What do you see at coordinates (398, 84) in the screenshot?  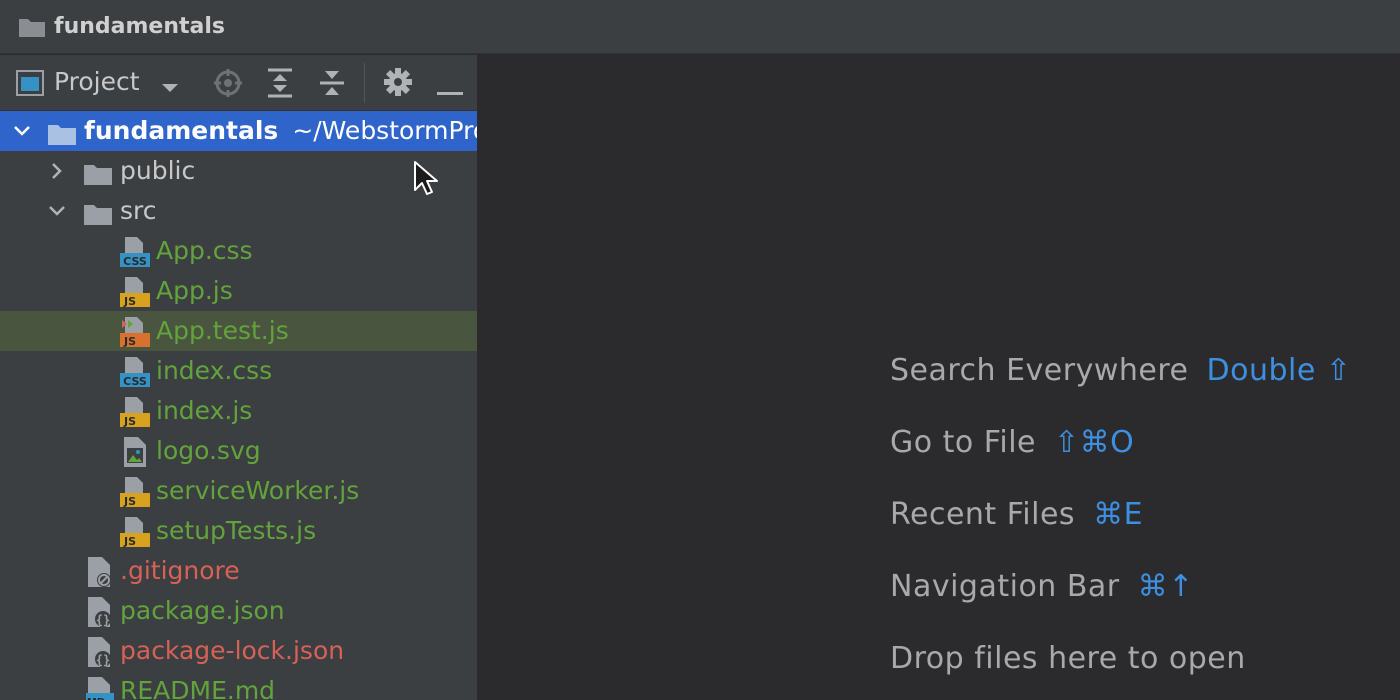 I see `gear-icon` at bounding box center [398, 84].